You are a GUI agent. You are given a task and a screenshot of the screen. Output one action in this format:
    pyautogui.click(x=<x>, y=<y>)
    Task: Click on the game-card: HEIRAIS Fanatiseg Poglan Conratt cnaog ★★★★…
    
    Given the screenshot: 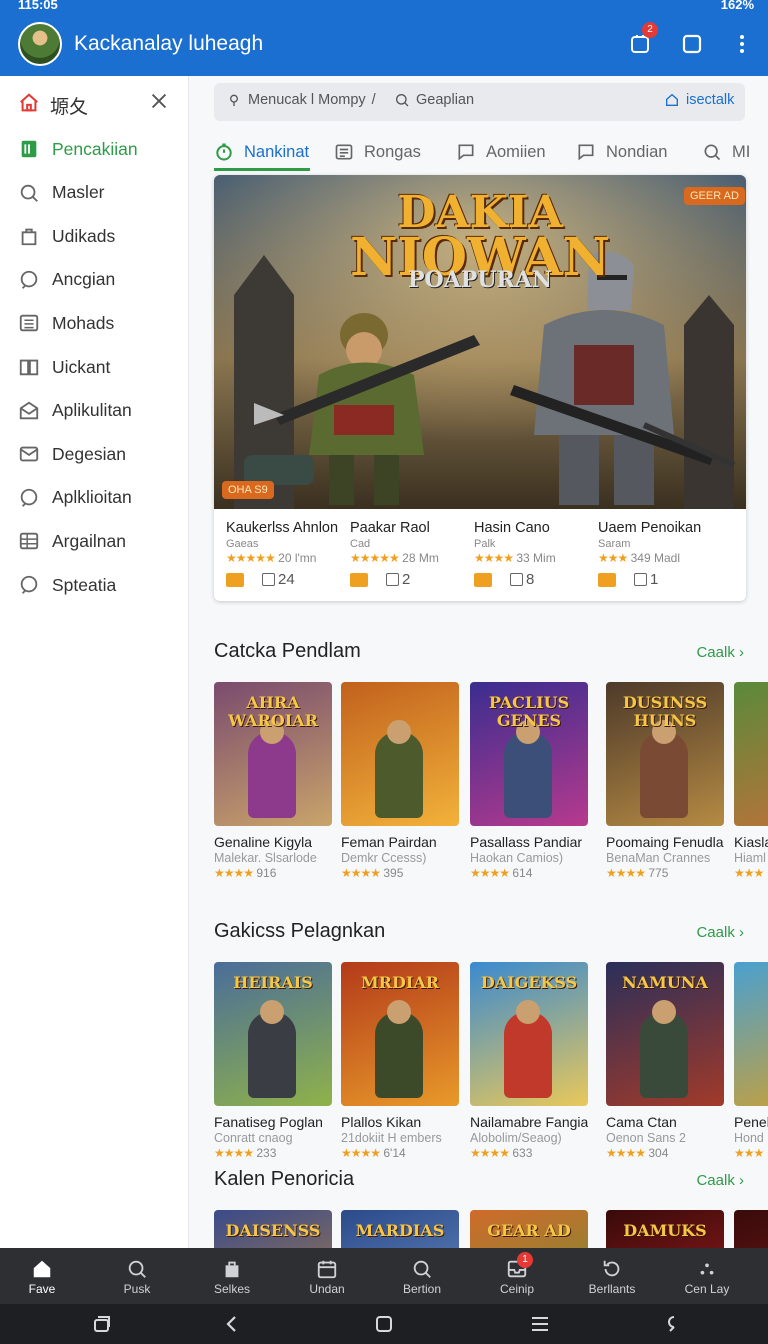 What is the action you would take?
    pyautogui.click(x=273, y=1061)
    